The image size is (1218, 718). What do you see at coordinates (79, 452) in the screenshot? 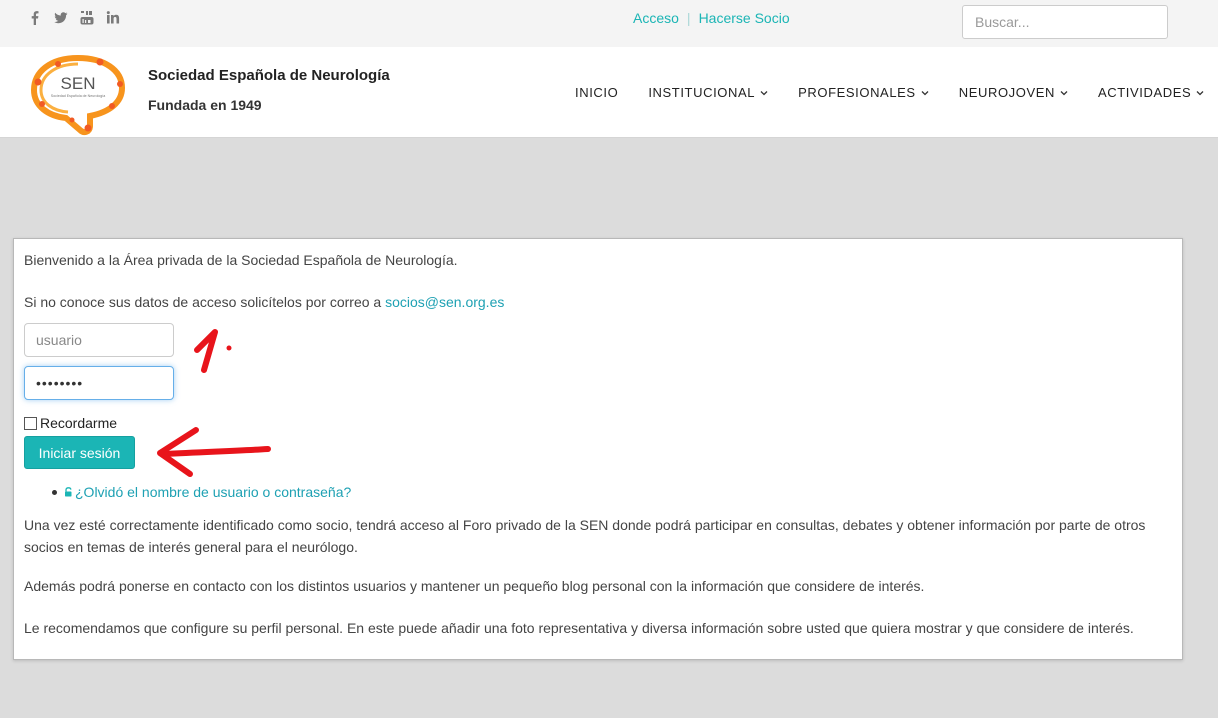
I see `login-button: Iniciar sesión` at bounding box center [79, 452].